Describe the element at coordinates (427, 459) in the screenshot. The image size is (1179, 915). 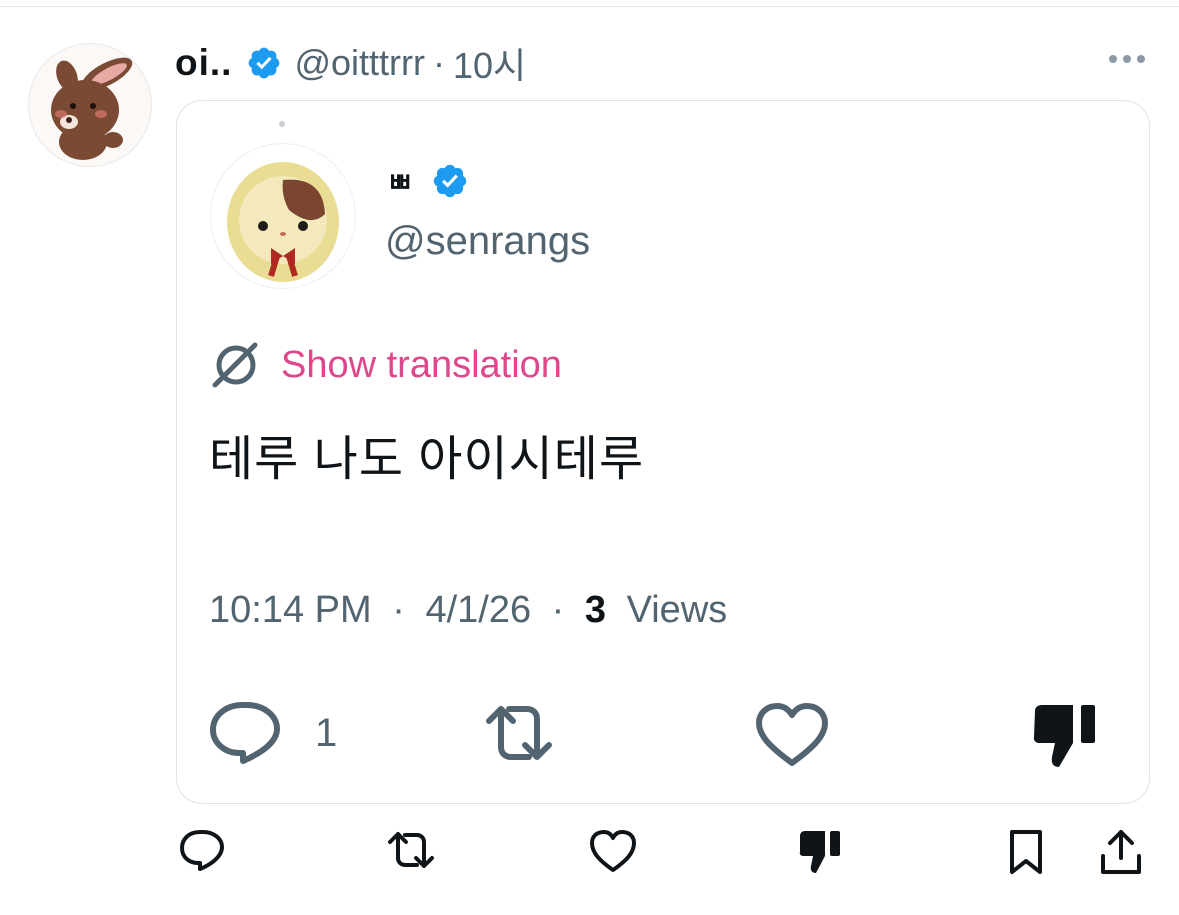
I see `quoted-post-text: 테루 나도 아이시테루` at that location.